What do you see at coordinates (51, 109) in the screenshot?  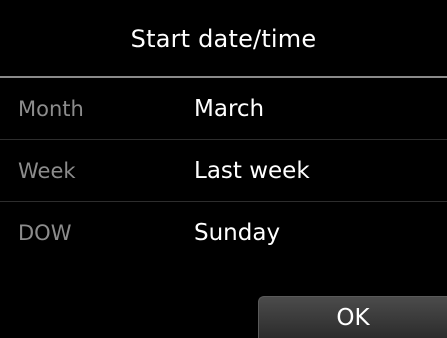 I see `setting-label-month: Month` at bounding box center [51, 109].